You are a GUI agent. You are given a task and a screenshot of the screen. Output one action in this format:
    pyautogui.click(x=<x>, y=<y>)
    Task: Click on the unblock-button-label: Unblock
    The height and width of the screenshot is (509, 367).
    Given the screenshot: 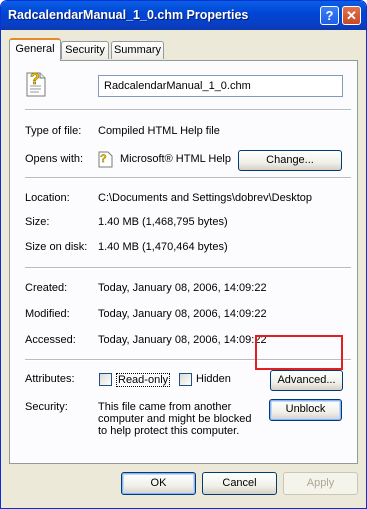 What is the action you would take?
    pyautogui.click(x=305, y=409)
    